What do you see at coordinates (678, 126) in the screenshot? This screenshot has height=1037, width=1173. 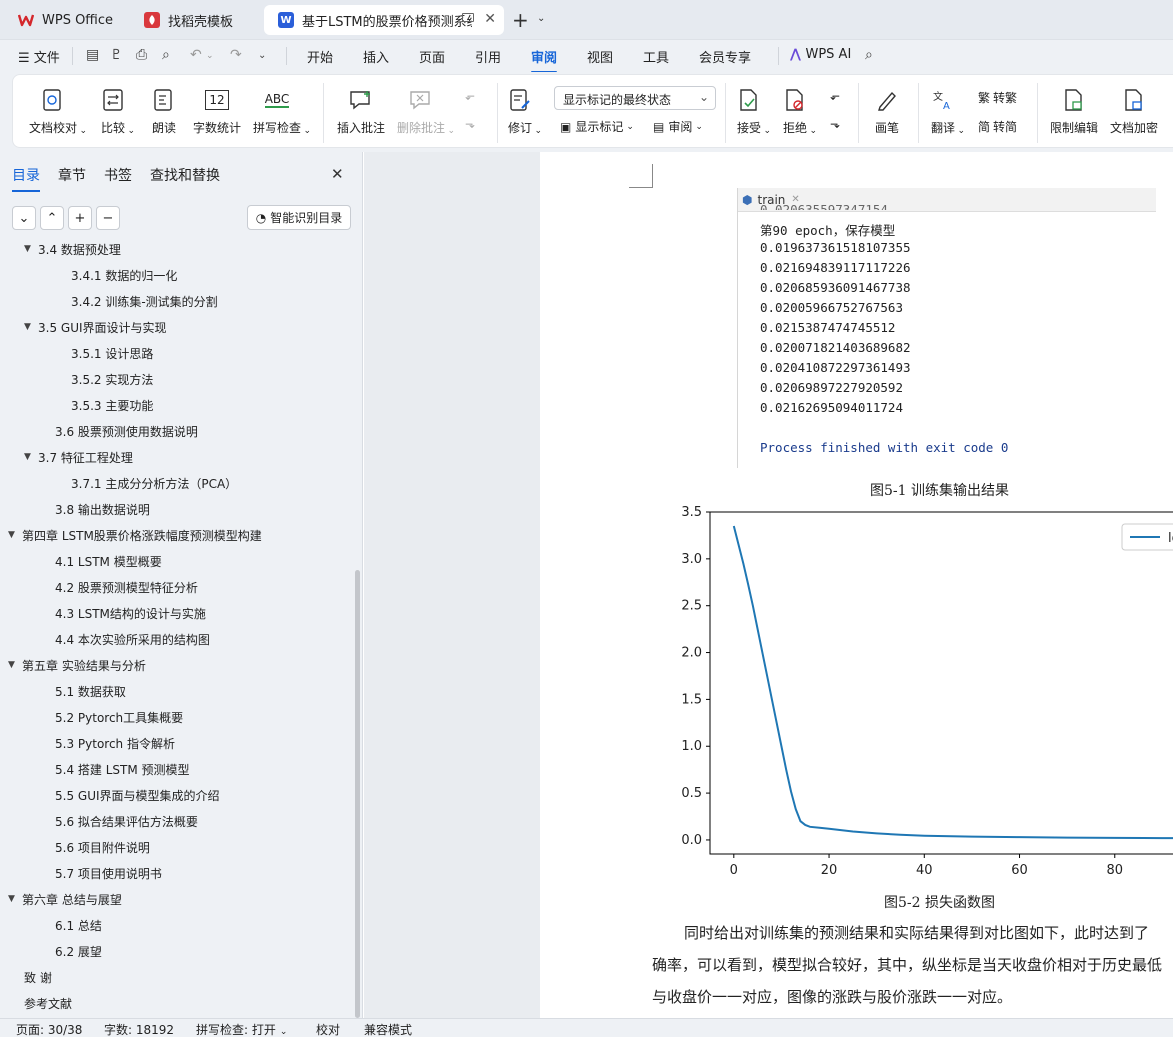 I see `review-pane-button: ▤ 审阅 ⌄` at bounding box center [678, 126].